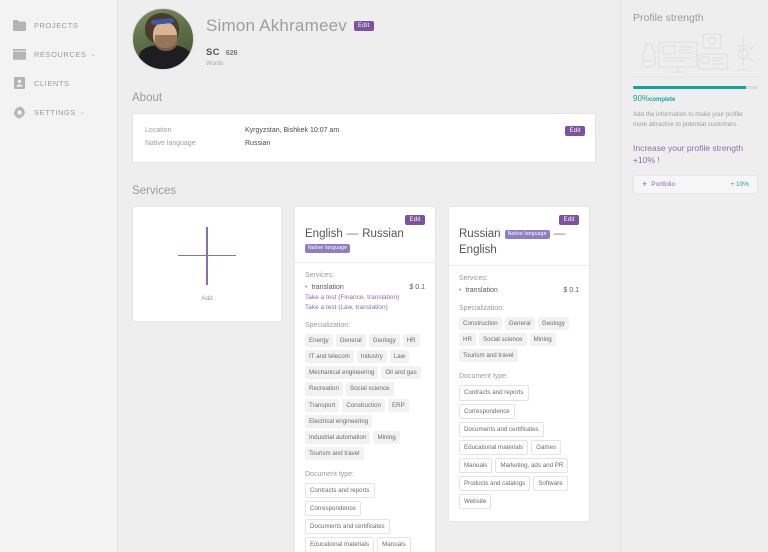 This screenshot has height=552, width=768. What do you see at coordinates (369, 35) in the screenshot?
I see `profile-header: Simon Akhrameev Edit SC 626 Words` at bounding box center [369, 35].